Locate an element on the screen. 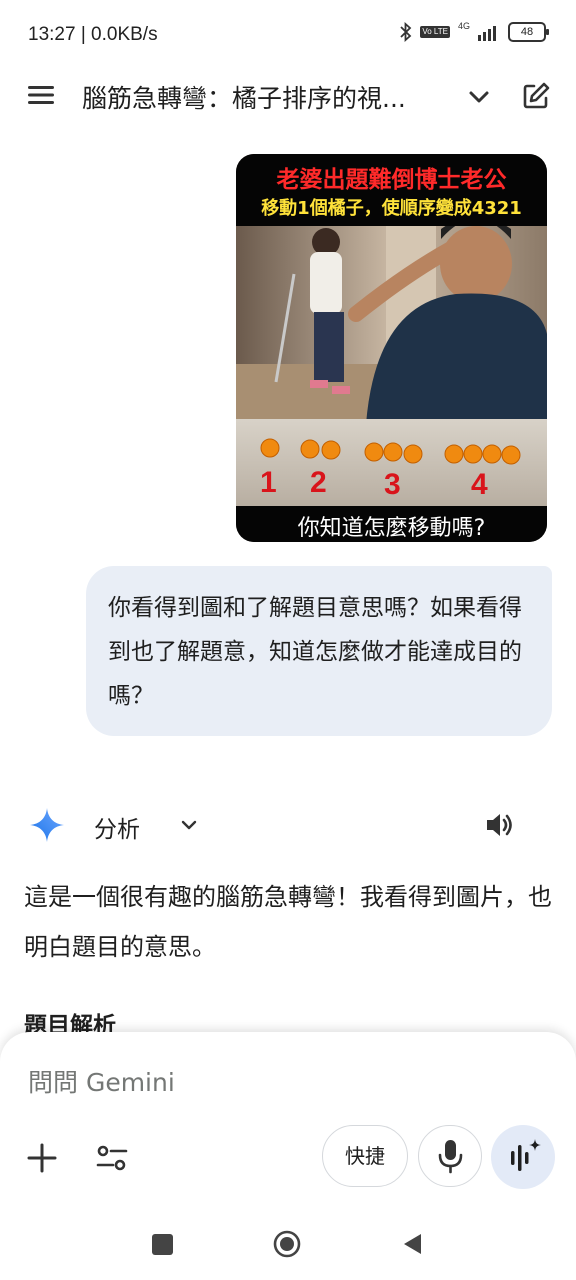 The height and width of the screenshot is (1280, 576). shortcut-button: 快捷 is located at coordinates (365, 1156).